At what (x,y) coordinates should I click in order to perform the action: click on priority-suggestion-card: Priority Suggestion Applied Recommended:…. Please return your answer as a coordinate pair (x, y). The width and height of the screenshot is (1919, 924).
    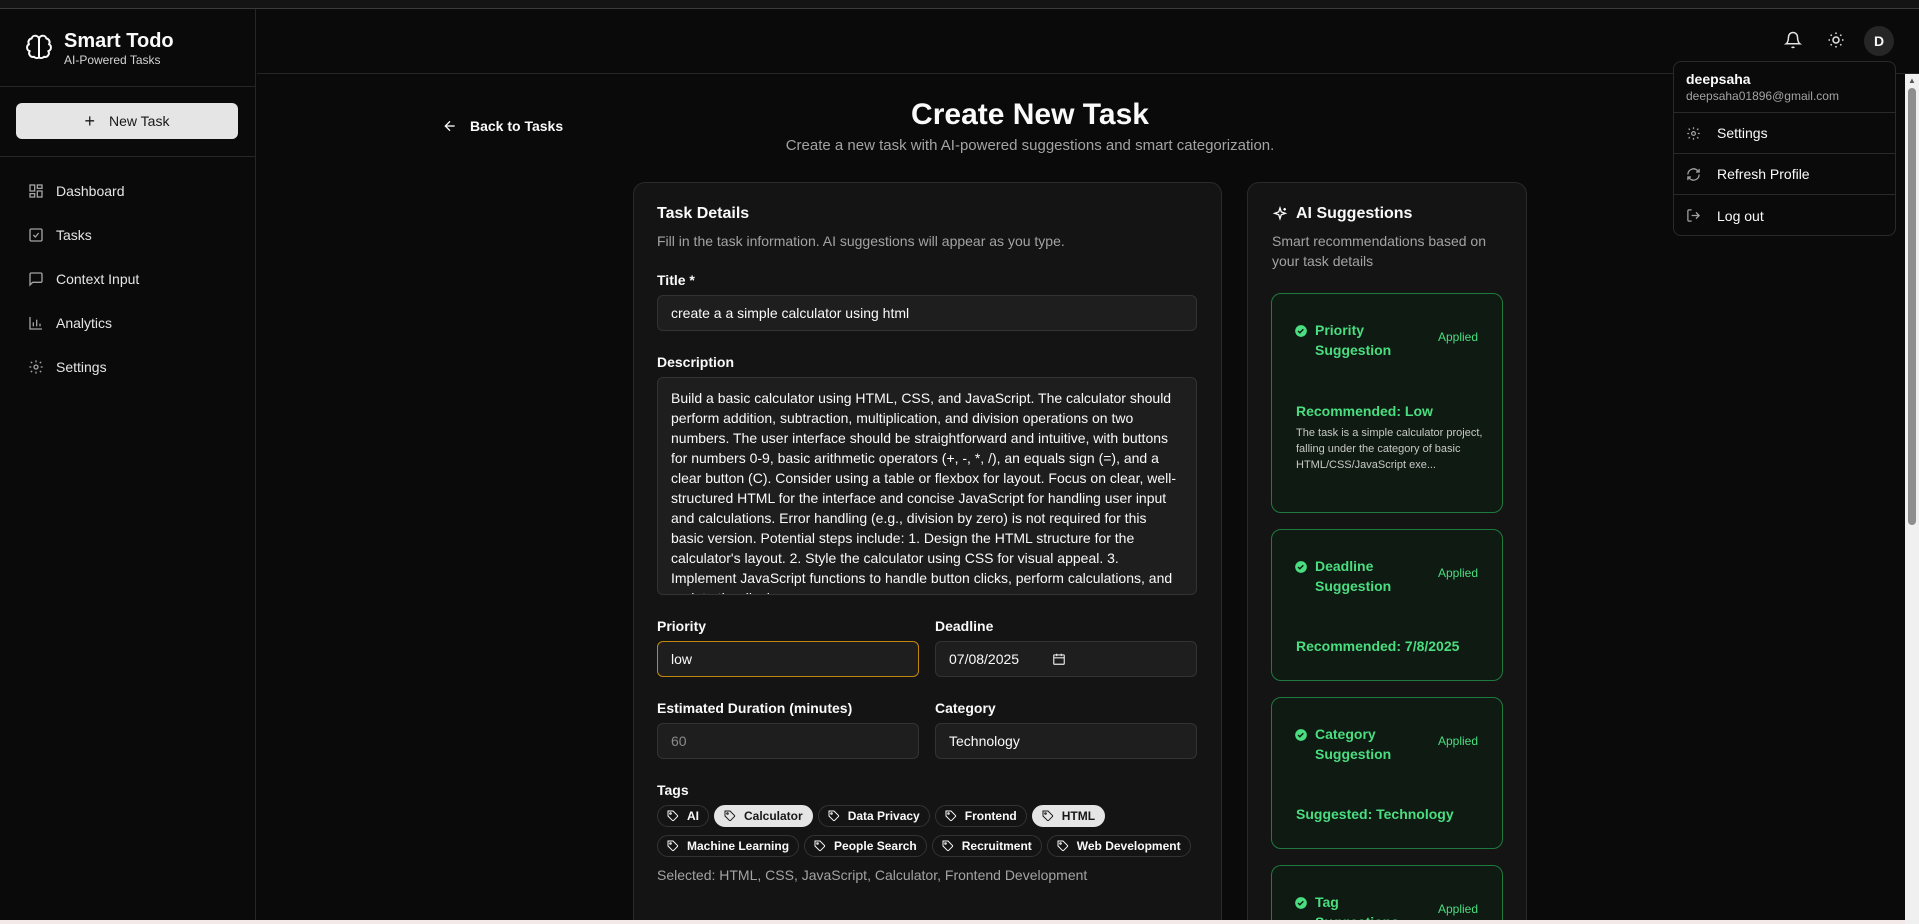
    Looking at the image, I should click on (1387, 403).